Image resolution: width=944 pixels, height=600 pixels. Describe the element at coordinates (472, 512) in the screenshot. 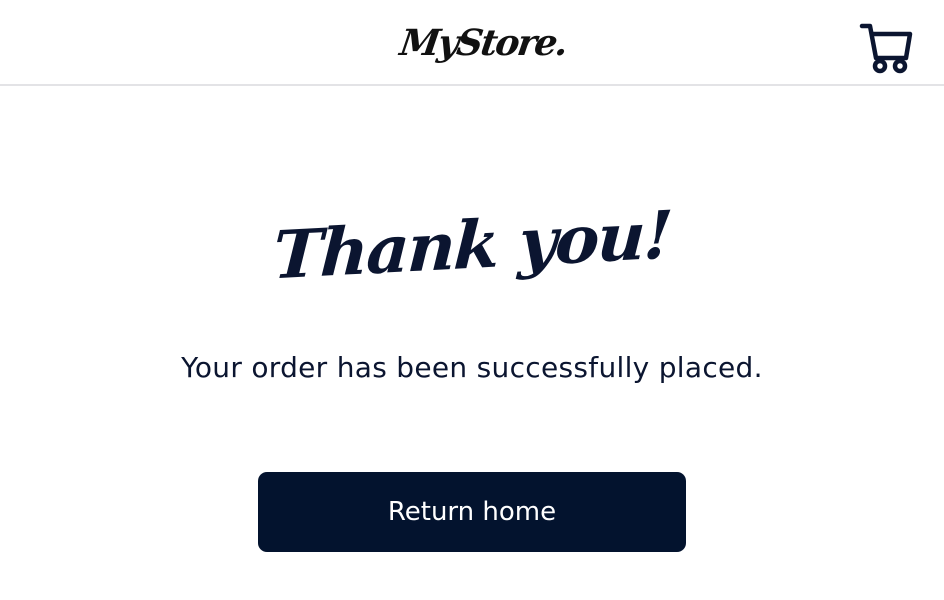

I see `return-home-button: Return home` at that location.